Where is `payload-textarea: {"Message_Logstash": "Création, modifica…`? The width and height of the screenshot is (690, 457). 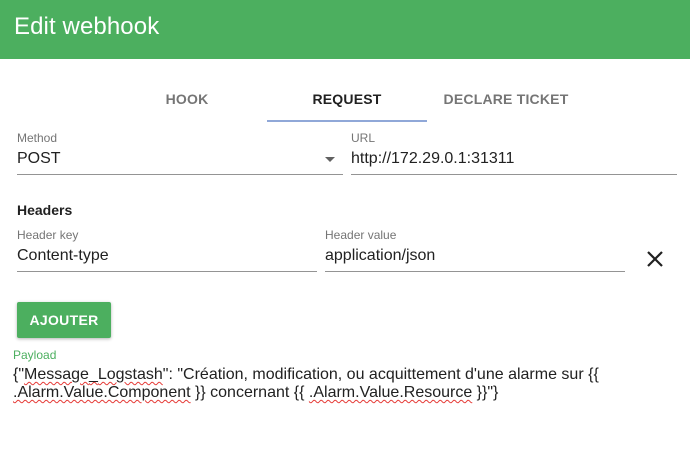
payload-textarea: {"Message_Logstash": "Création, modifica… is located at coordinates (343, 384).